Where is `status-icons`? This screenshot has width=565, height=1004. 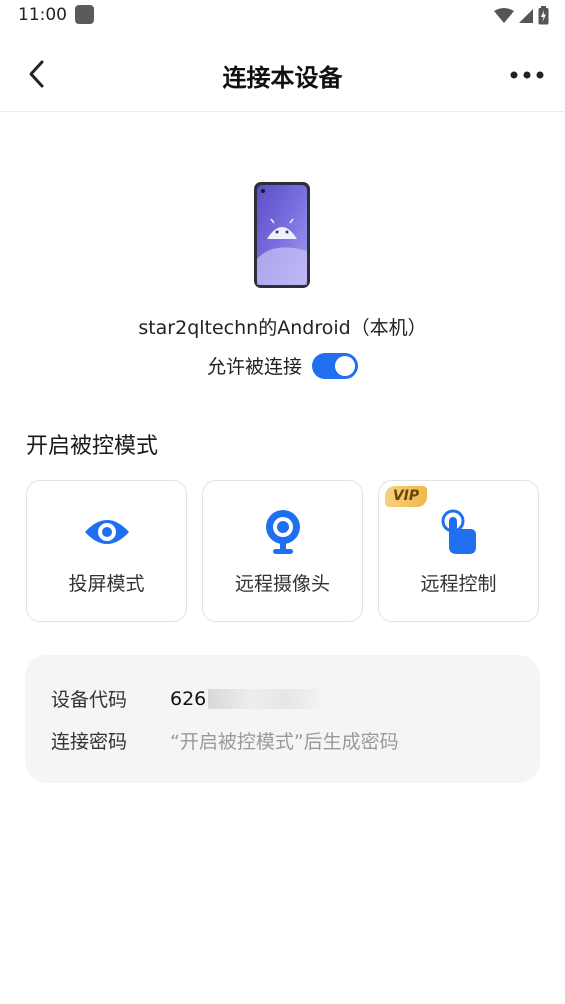 status-icons is located at coordinates (521, 15).